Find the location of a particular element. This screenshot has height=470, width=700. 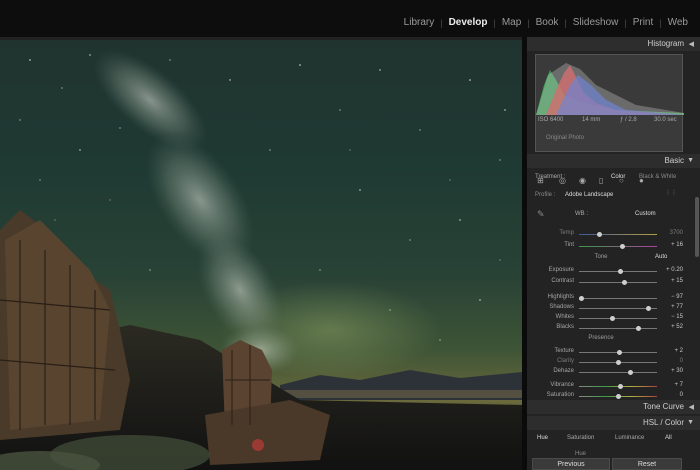

slider-value-contrast: + 15 is located at coordinates (672, 281).